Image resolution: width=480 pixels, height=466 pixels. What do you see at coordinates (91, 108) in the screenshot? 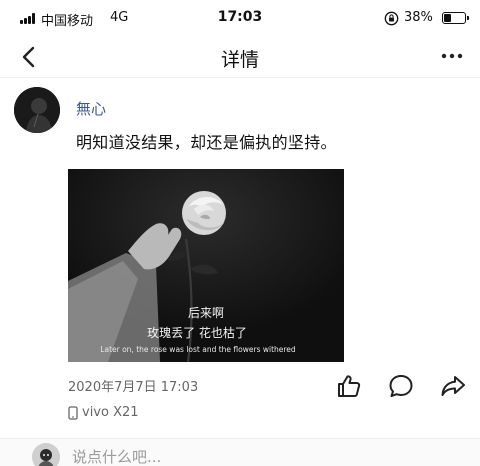
I see `username: 無心` at bounding box center [91, 108].